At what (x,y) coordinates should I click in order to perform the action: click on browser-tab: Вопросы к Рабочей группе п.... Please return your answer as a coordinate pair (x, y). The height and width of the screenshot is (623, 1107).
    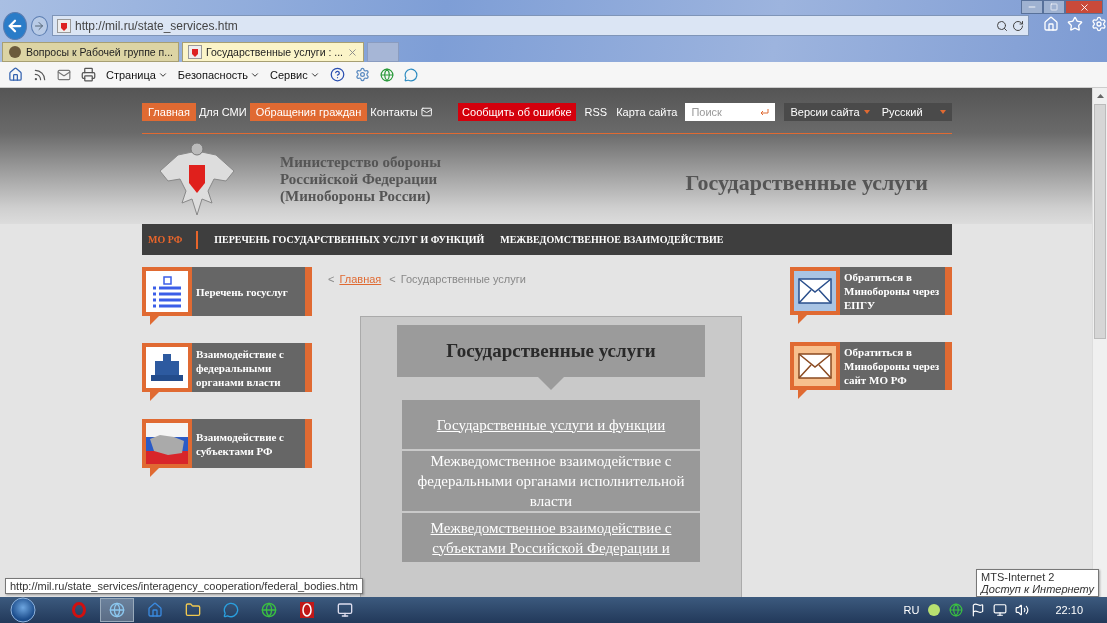
    Looking at the image, I should click on (90, 52).